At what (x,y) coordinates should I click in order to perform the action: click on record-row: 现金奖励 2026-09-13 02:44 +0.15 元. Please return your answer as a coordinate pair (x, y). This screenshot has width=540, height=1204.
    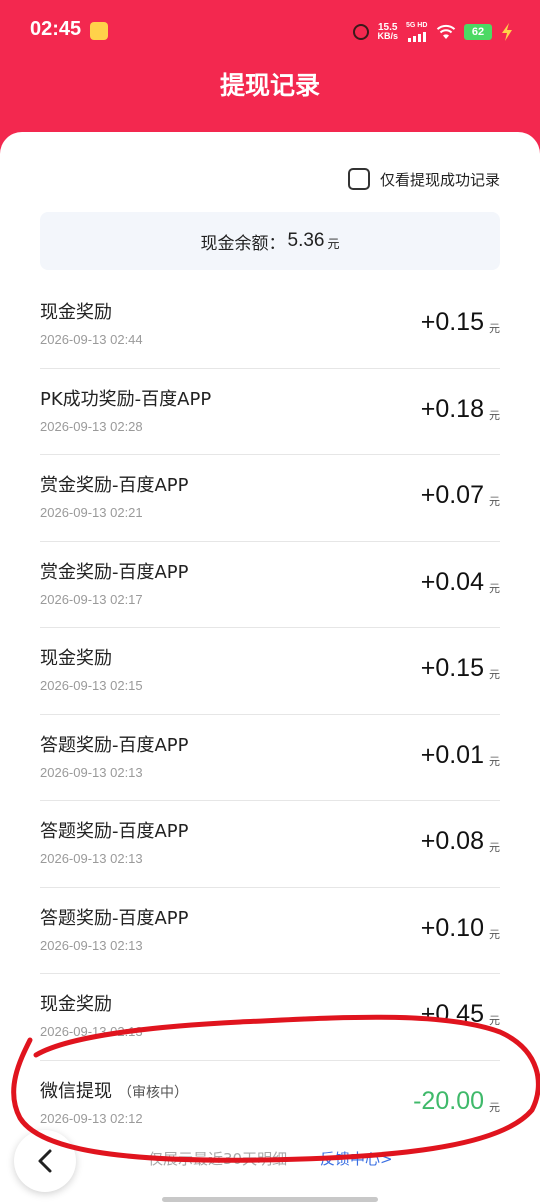
    Looking at the image, I should click on (270, 325).